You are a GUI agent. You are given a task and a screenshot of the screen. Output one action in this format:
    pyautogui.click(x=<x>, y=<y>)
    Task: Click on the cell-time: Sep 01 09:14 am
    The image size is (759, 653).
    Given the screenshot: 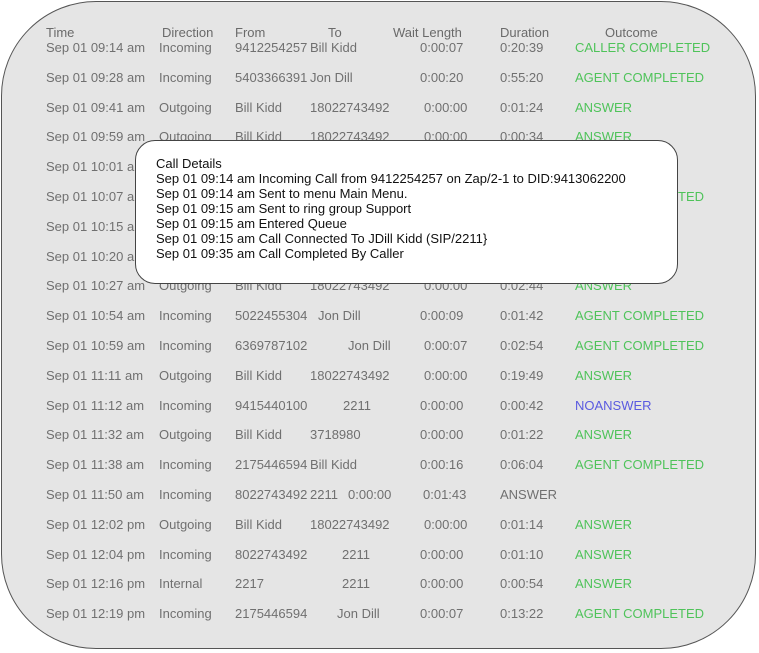 What is the action you would take?
    pyautogui.click(x=96, y=47)
    